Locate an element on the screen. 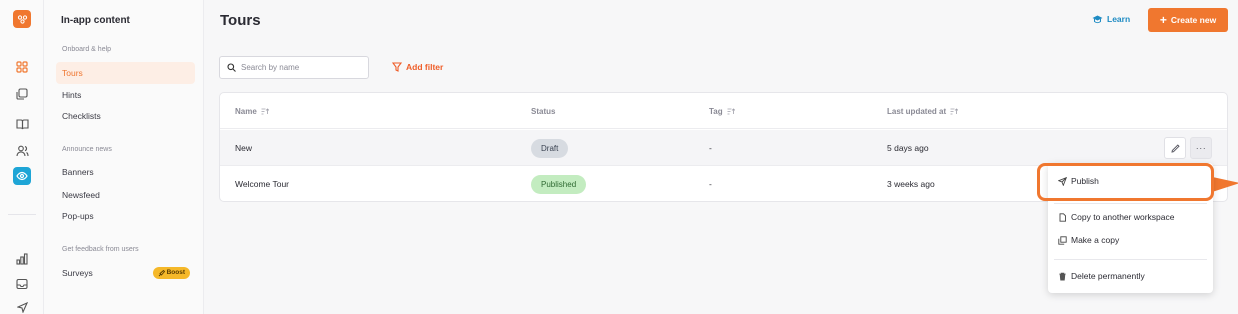 The height and width of the screenshot is (314, 1238). column-header-label: Name is located at coordinates (246, 111).